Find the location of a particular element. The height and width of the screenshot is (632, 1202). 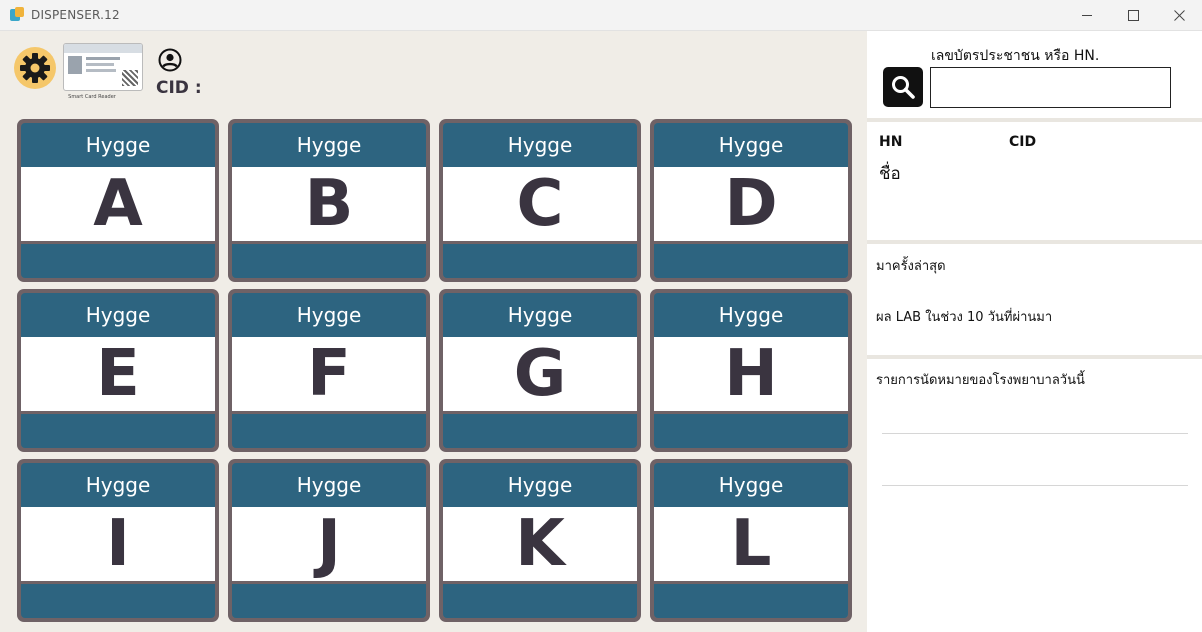

title-bar: DISPENSER.12 is located at coordinates (601, 15).